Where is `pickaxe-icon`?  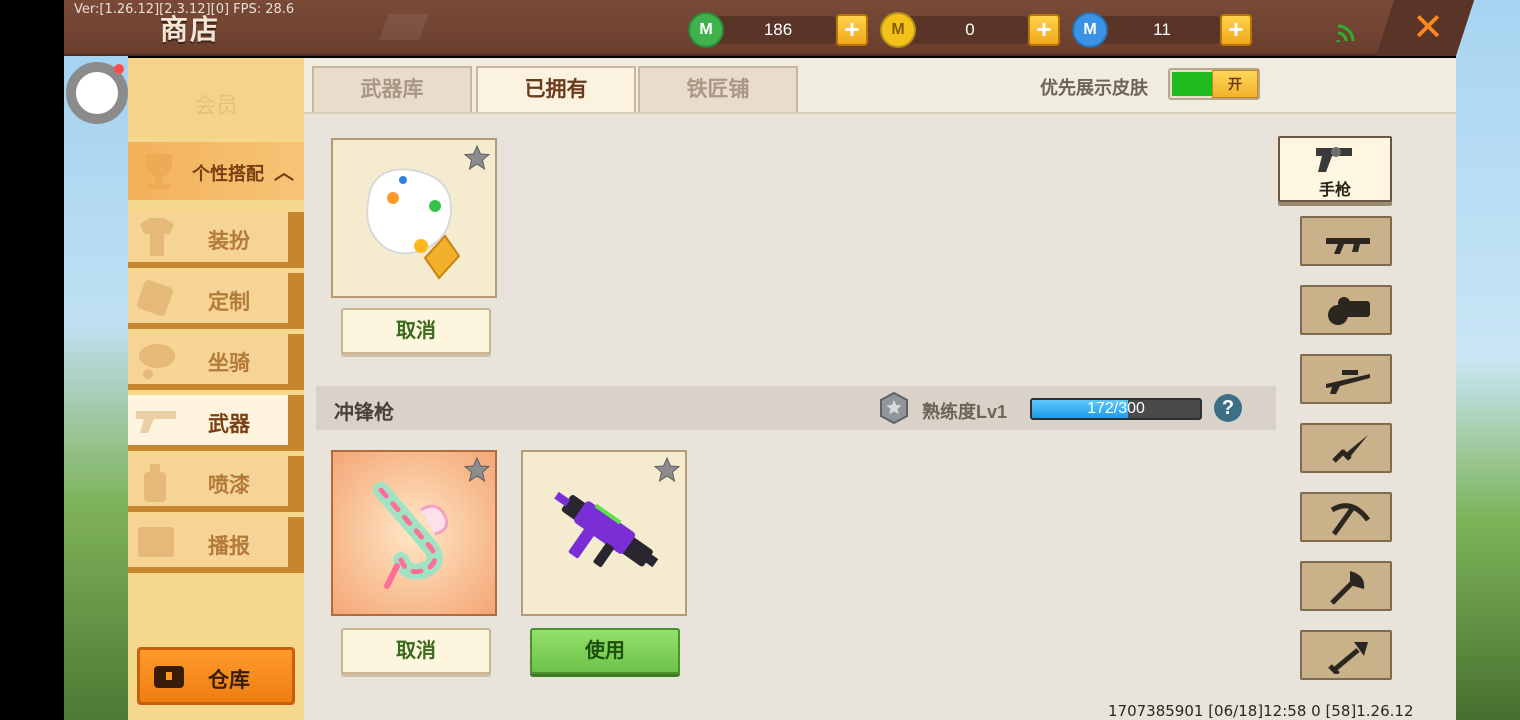
pickaxe-icon is located at coordinates (1350, 519).